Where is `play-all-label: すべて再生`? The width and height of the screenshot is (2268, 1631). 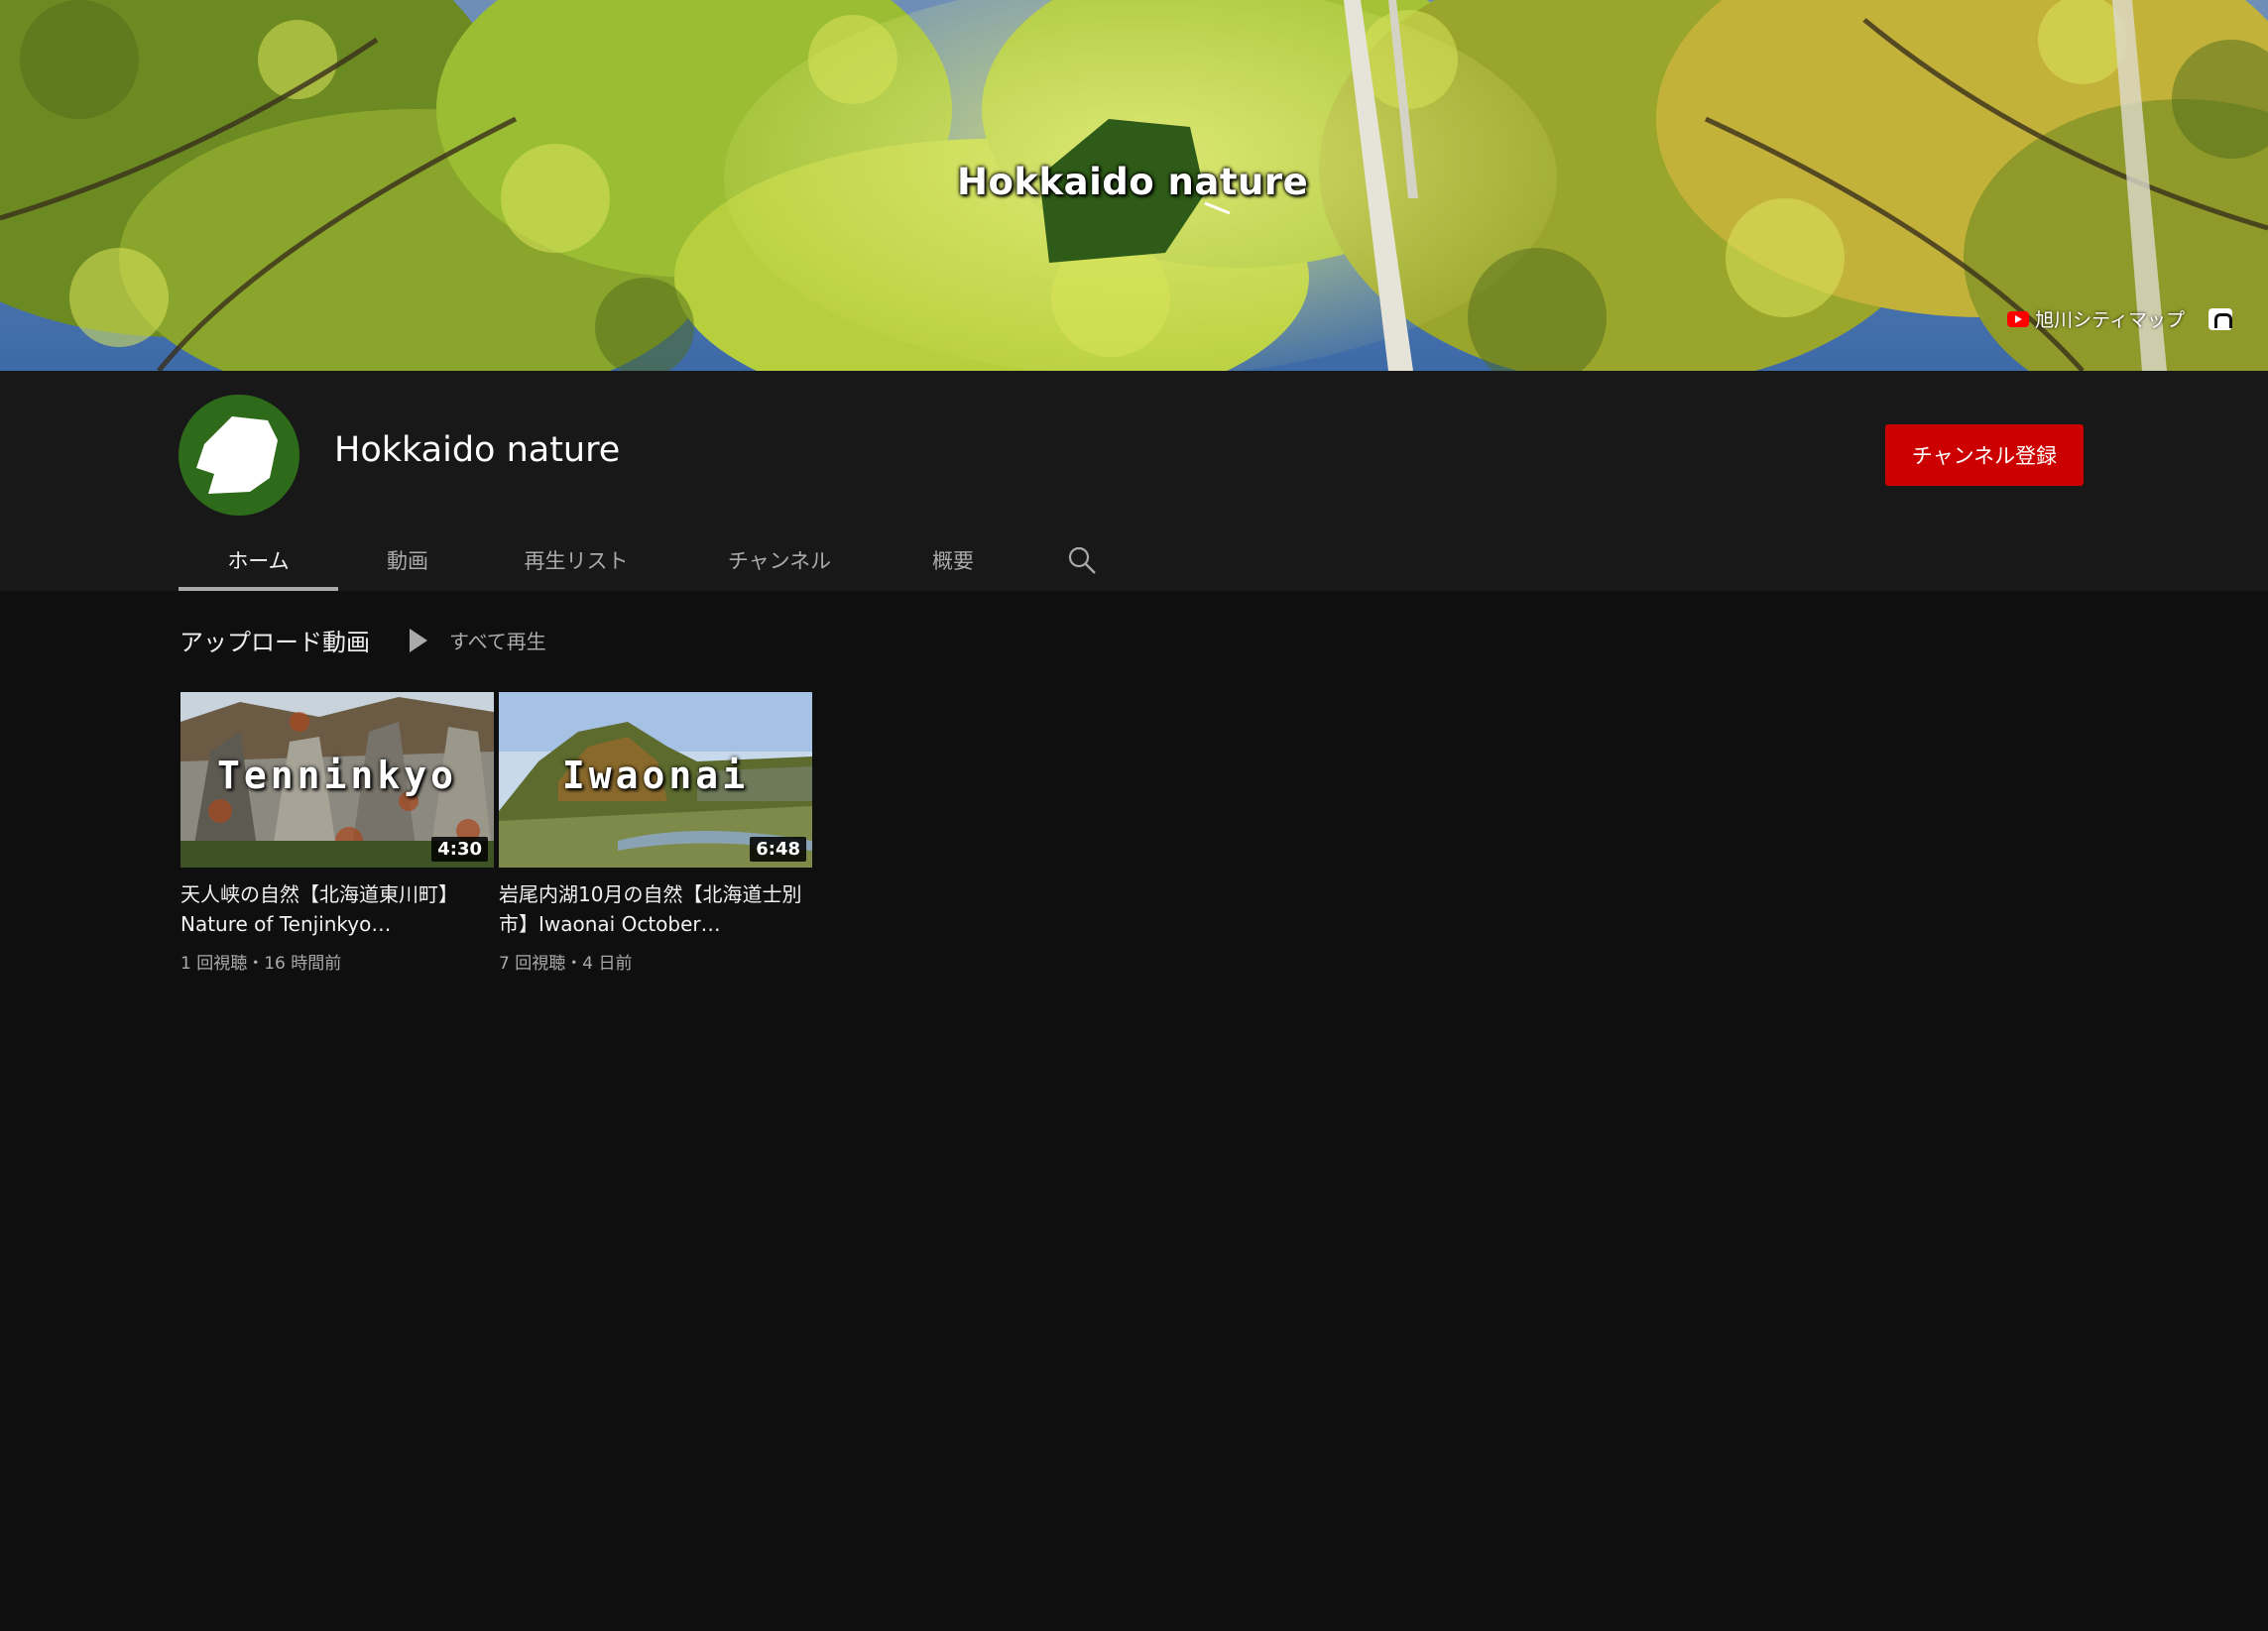
play-all-label: すべて再生 is located at coordinates (497, 641).